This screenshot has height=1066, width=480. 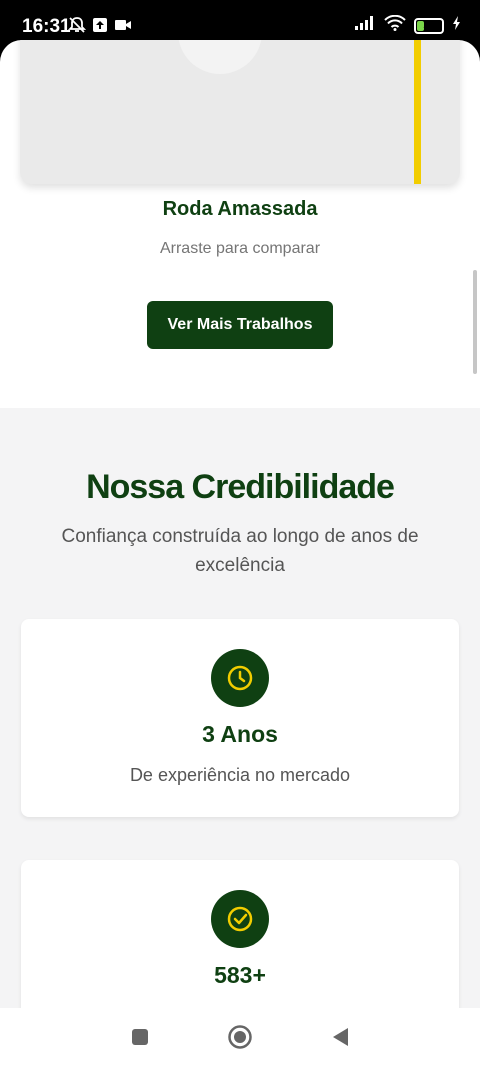 I want to click on back-triangle-icon, so click(x=340, y=1037).